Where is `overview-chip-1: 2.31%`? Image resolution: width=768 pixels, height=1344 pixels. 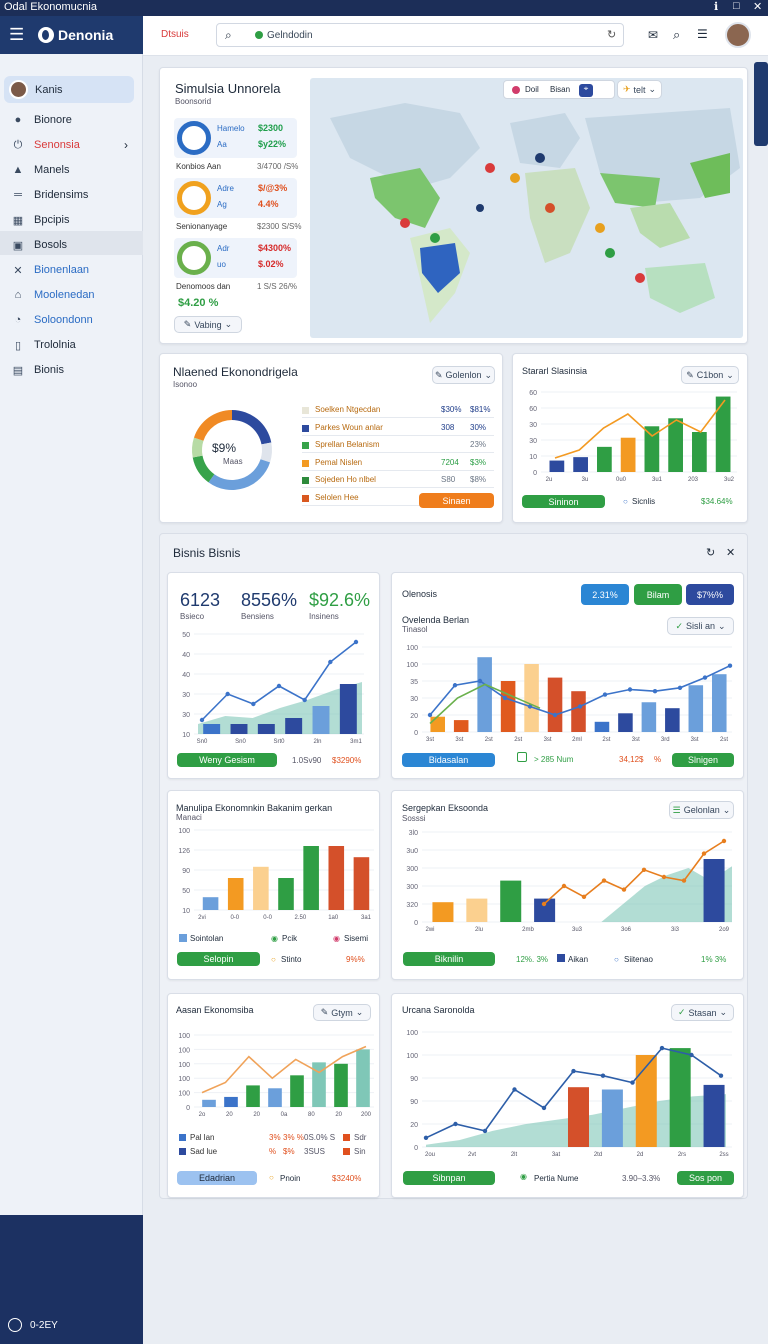 overview-chip-1: 2.31% is located at coordinates (605, 594).